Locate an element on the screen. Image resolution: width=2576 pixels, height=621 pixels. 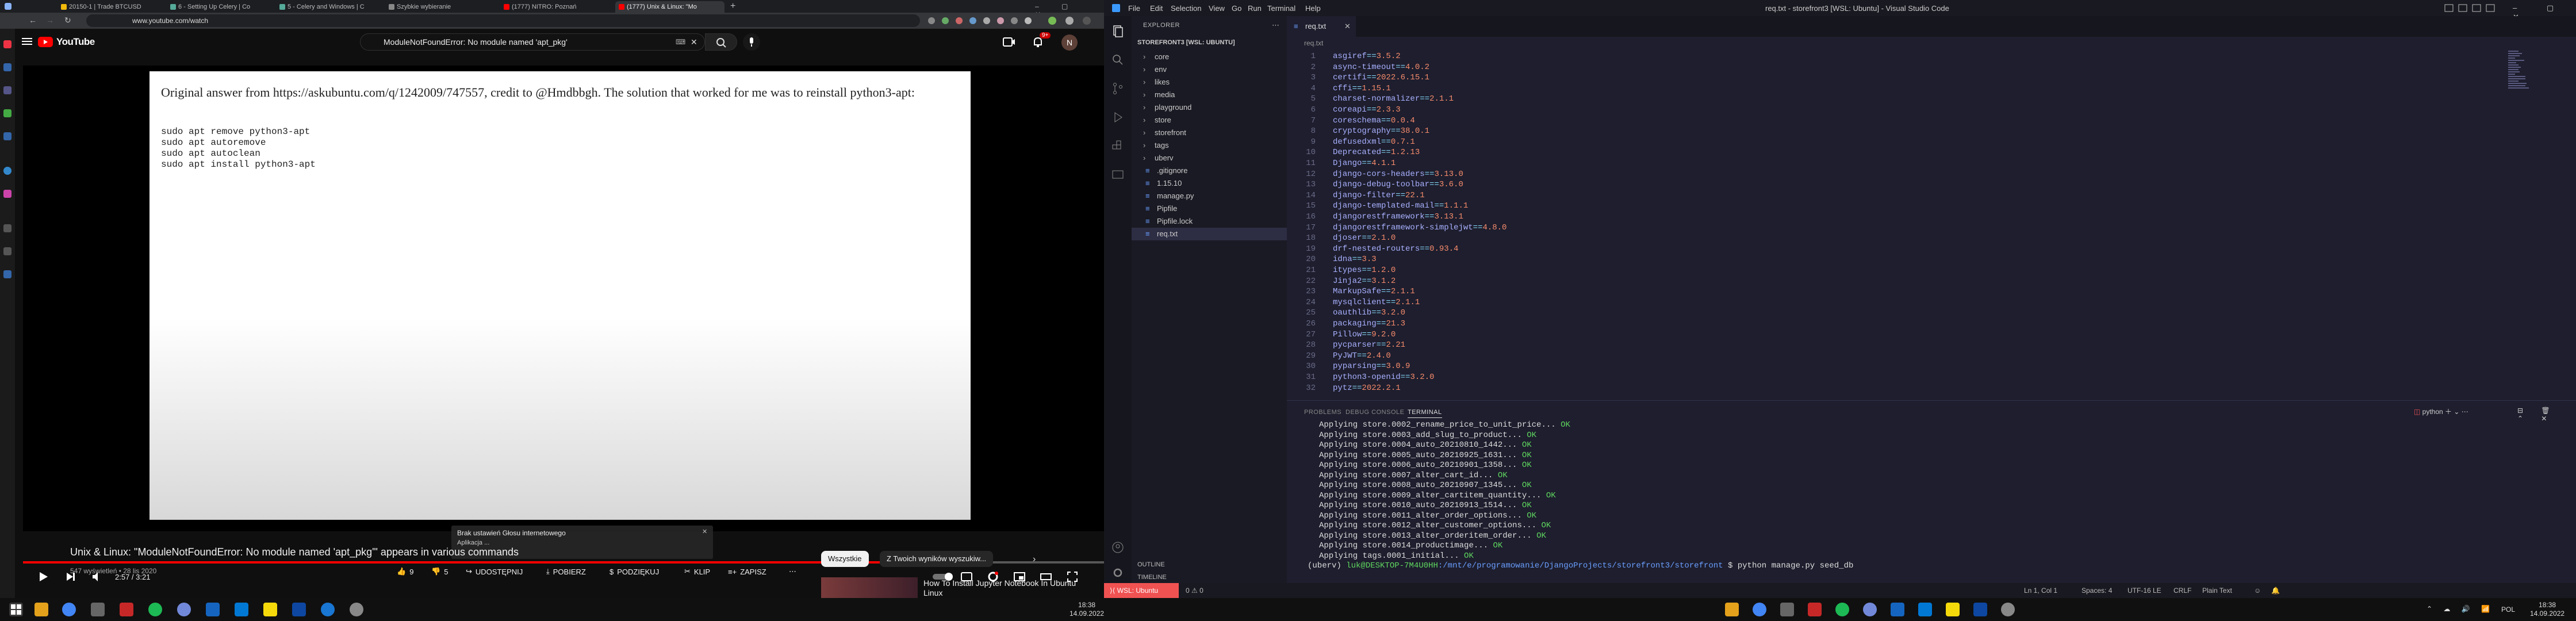
panel-tab-problems: PROBLEMS is located at coordinates (1322, 412).